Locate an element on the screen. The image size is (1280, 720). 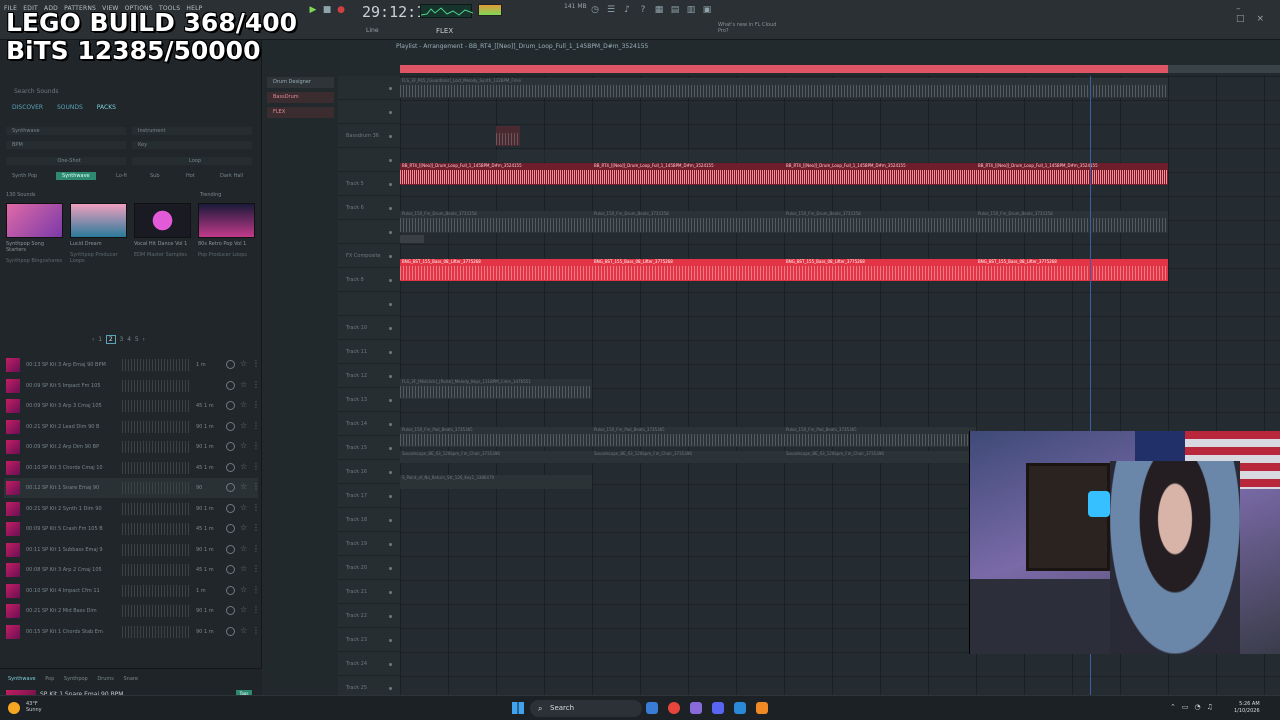
track-header: Track 19 is located at coordinates (369, 544).